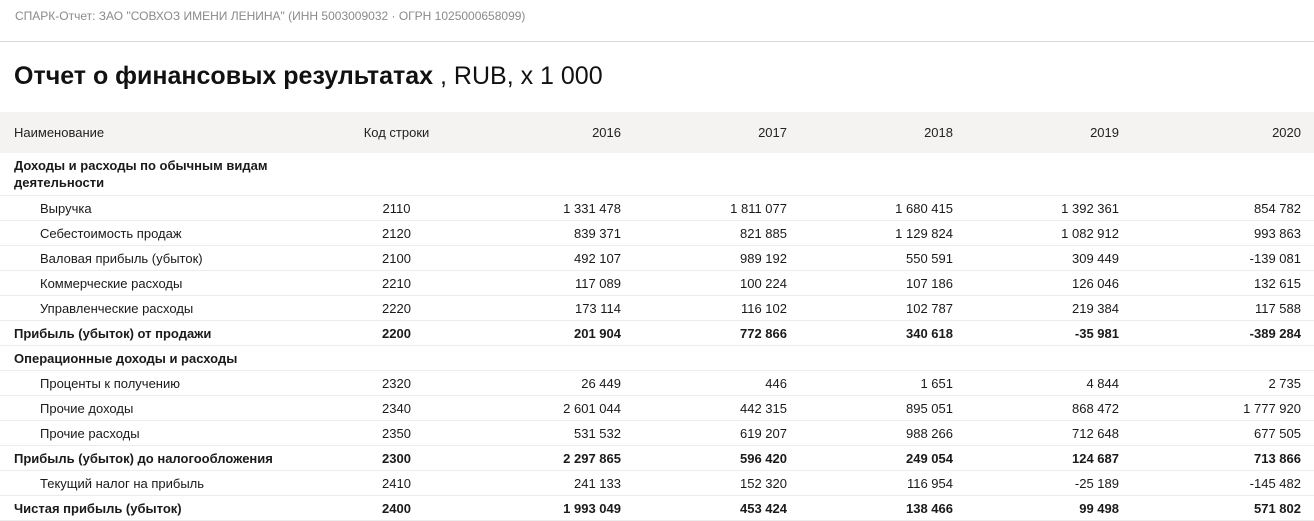 The height and width of the screenshot is (521, 1314). What do you see at coordinates (396, 233) in the screenshot?
I see `row-code-cell: 2120` at bounding box center [396, 233].